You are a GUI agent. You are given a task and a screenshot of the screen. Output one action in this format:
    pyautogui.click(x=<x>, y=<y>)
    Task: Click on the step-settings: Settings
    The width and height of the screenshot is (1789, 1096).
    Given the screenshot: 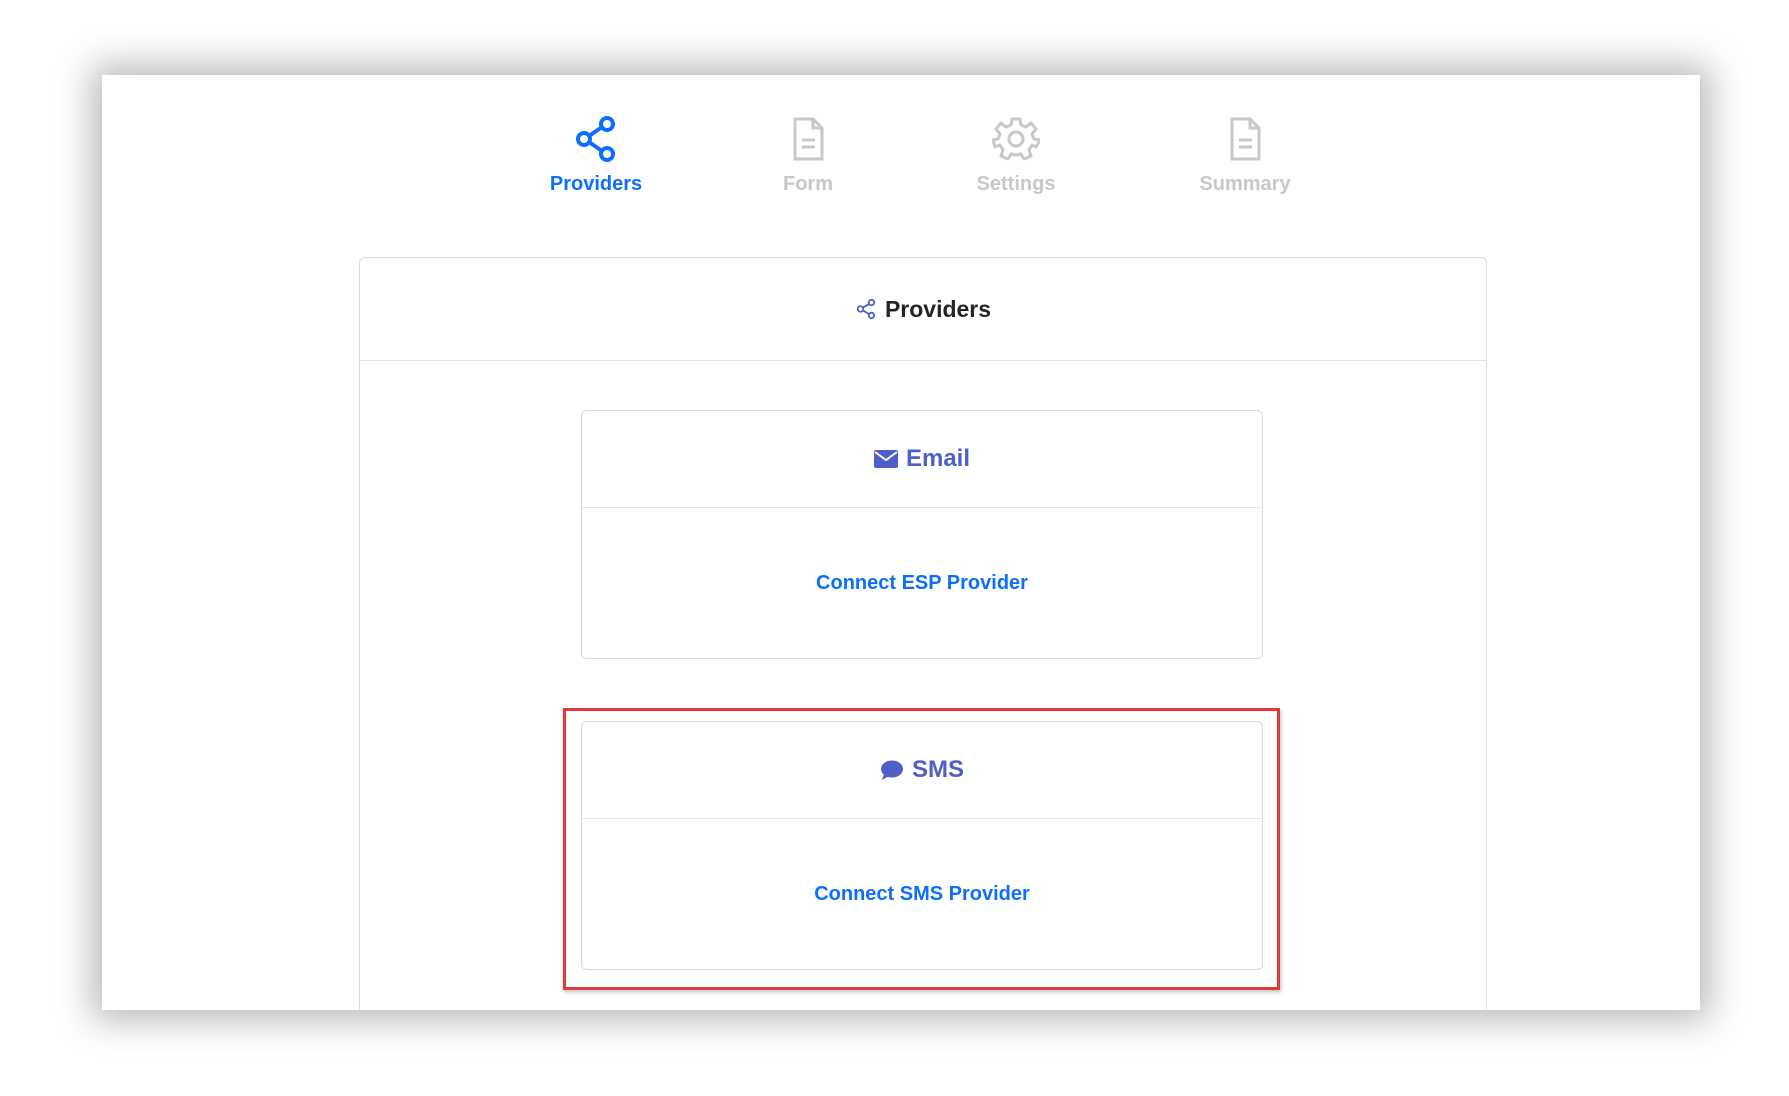 What is the action you would take?
    pyautogui.click(x=1016, y=155)
    